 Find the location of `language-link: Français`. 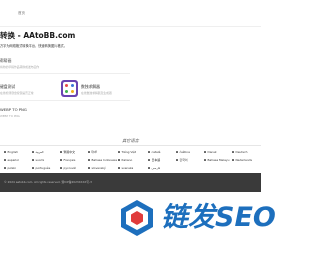

language-link: Français is located at coordinates (67, 160).